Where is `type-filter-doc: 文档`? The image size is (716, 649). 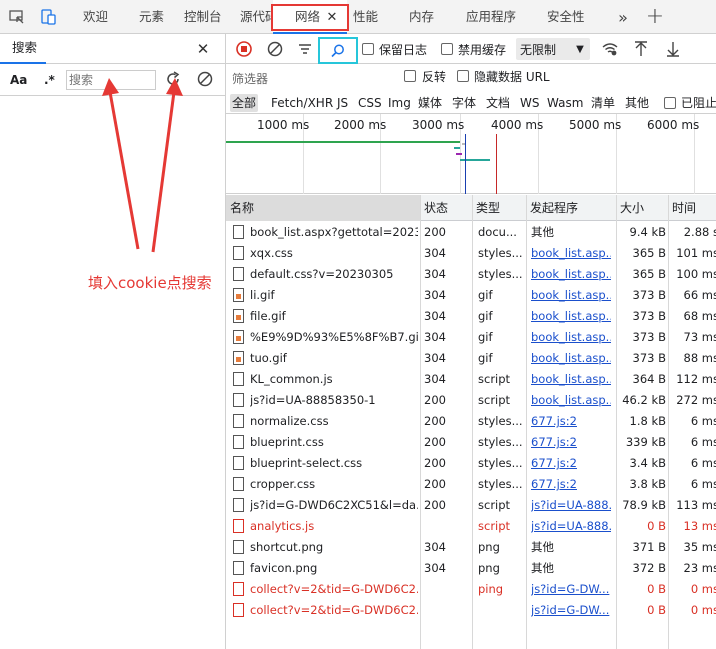 type-filter-doc: 文档 is located at coordinates (498, 103).